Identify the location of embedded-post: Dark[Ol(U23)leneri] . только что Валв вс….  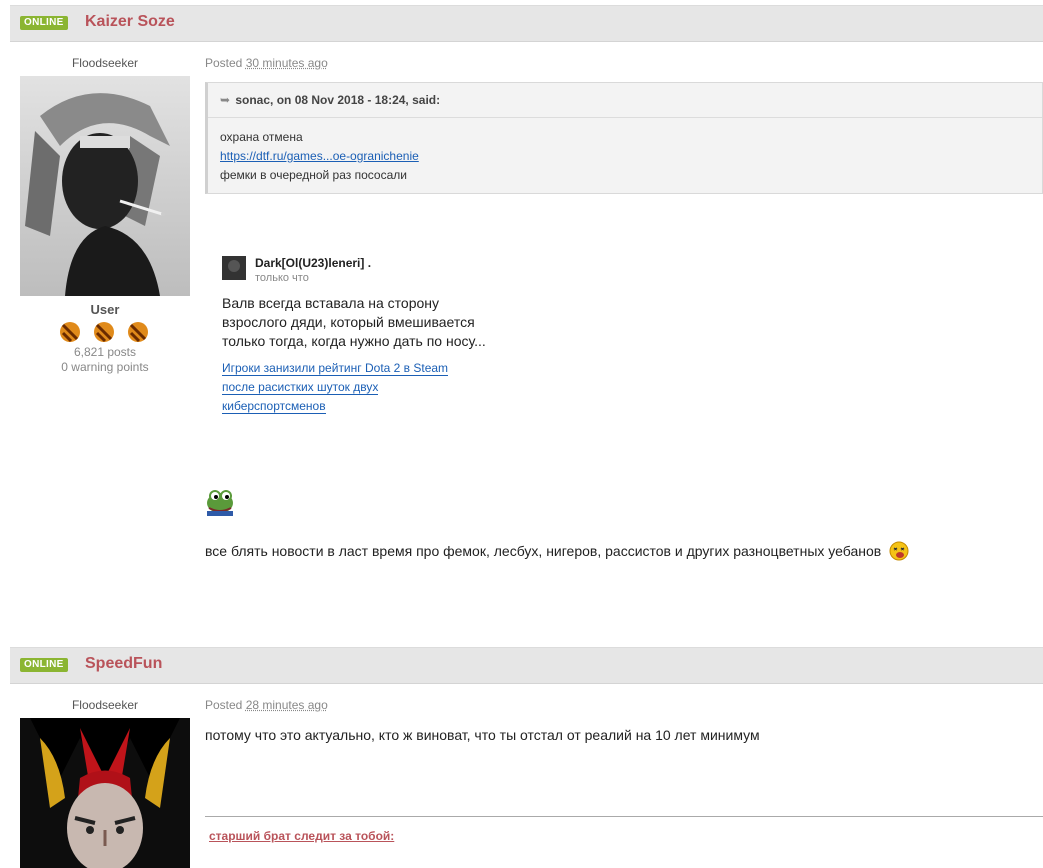
(362, 336).